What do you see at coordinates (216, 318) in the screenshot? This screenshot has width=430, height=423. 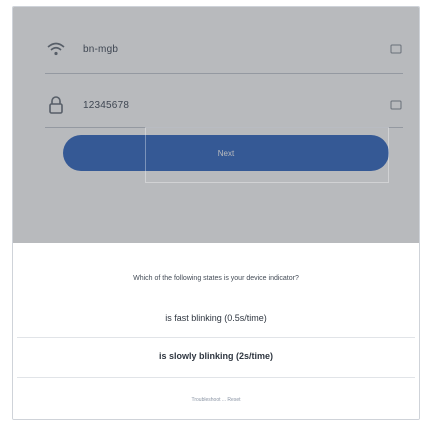 I see `option-fast-blinking: is fast blinking (0.5s/time)` at bounding box center [216, 318].